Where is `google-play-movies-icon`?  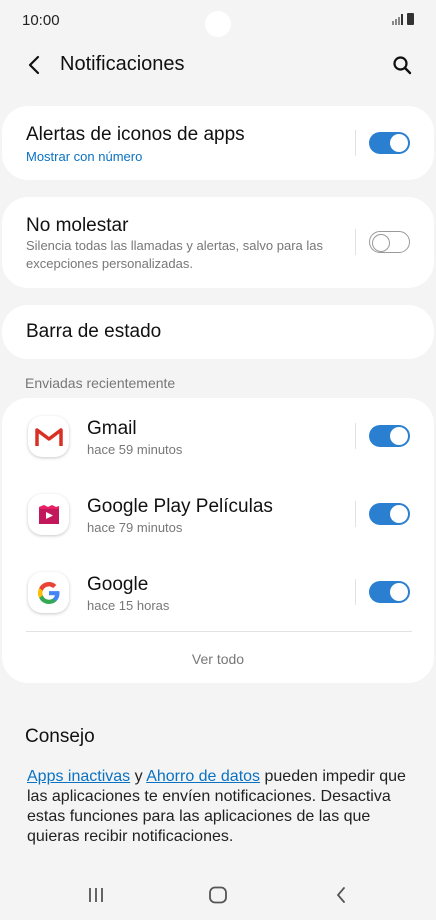
google-play-movies-icon is located at coordinates (48, 514).